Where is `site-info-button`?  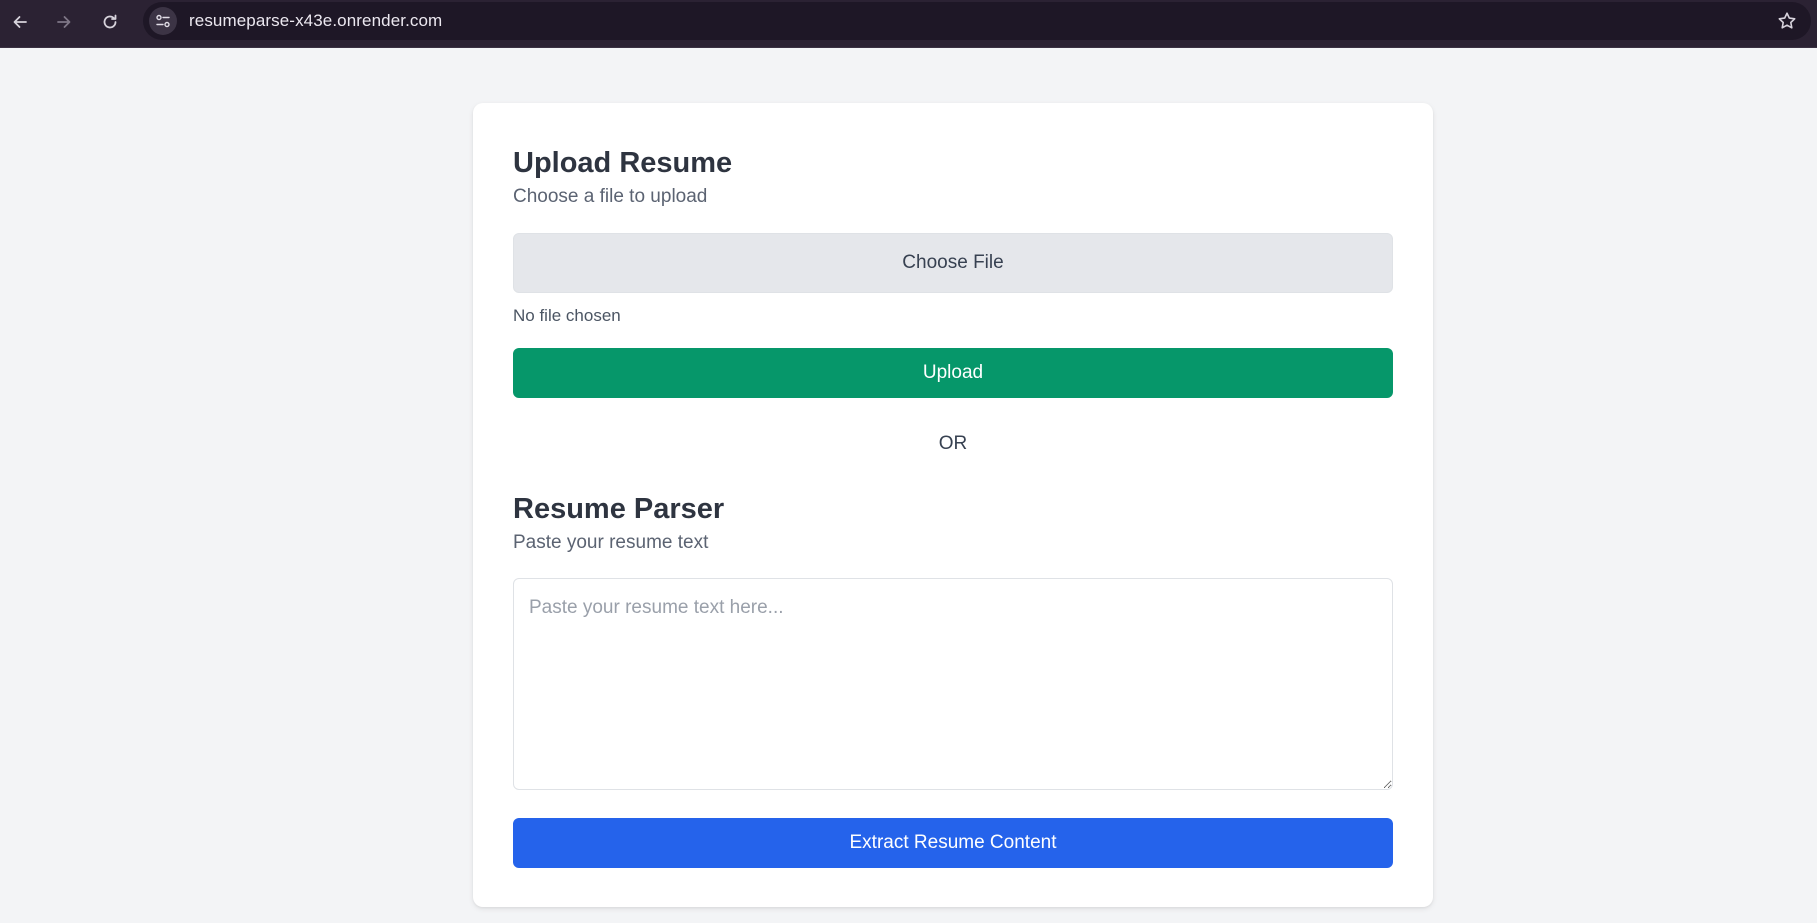 site-info-button is located at coordinates (163, 21).